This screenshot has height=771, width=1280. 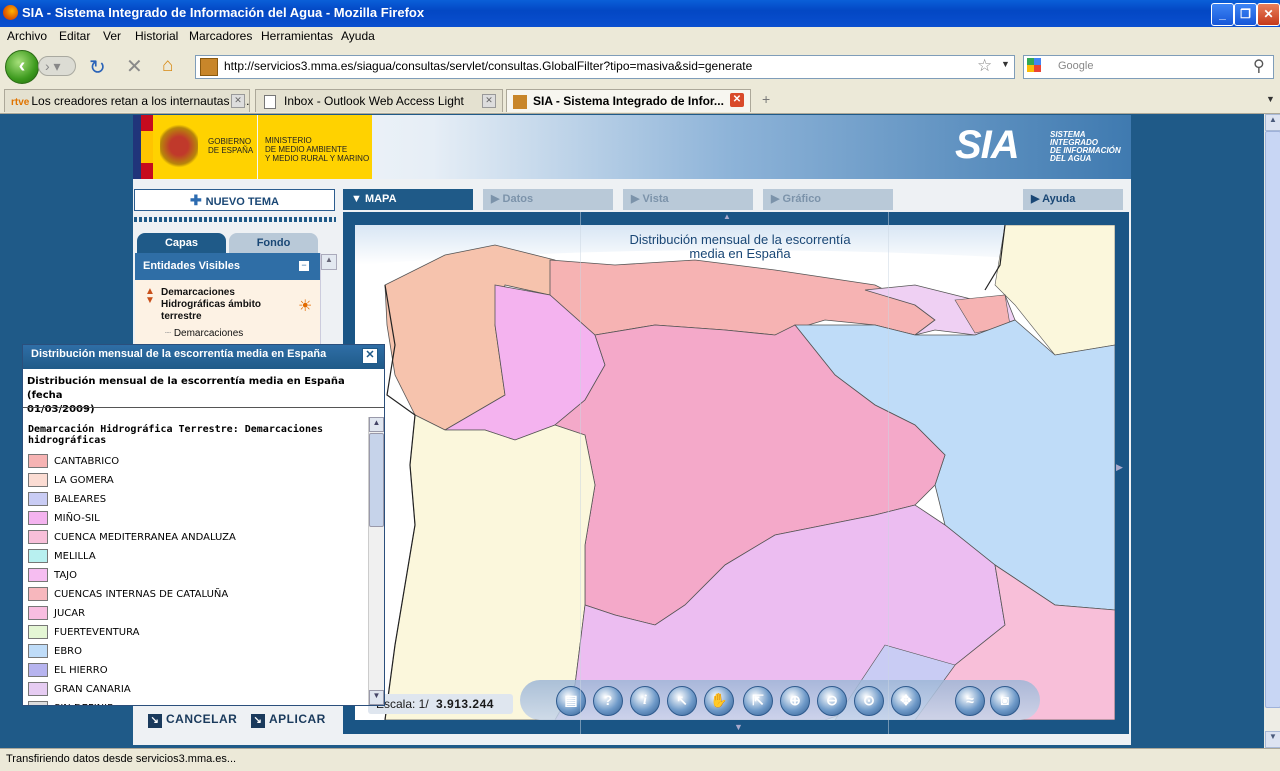 What do you see at coordinates (220, 36) in the screenshot?
I see `menu-marcadores: Marcadores` at bounding box center [220, 36].